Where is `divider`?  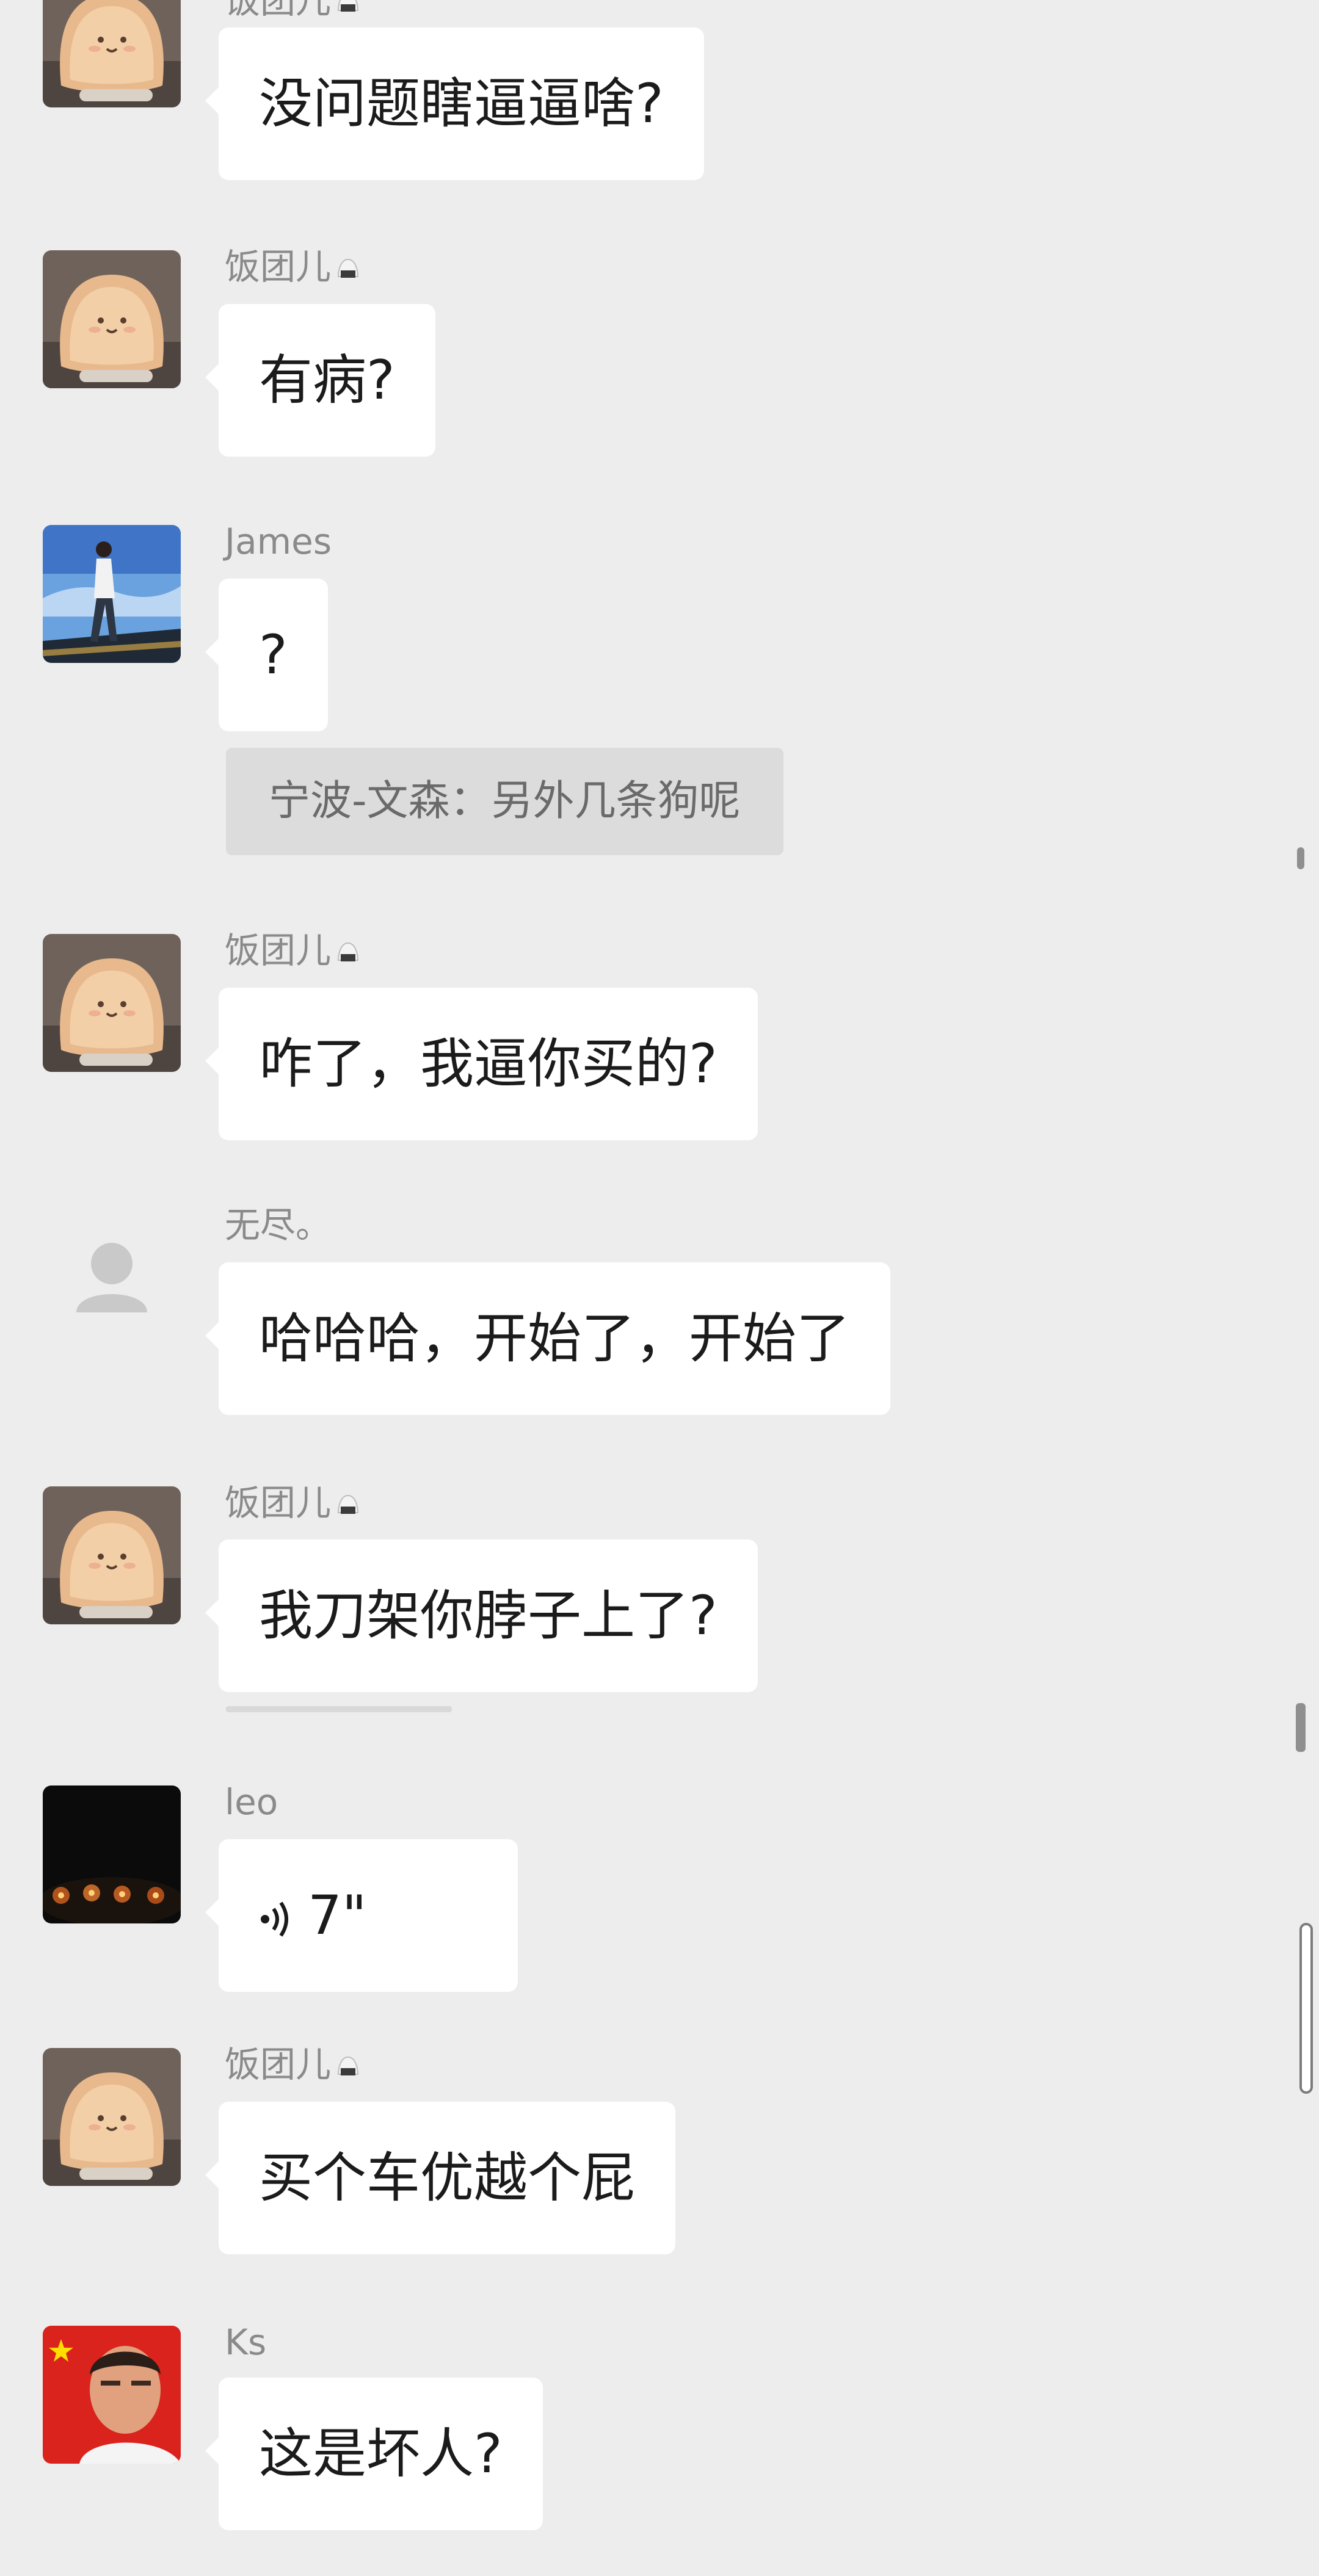
divider is located at coordinates (339, 1709).